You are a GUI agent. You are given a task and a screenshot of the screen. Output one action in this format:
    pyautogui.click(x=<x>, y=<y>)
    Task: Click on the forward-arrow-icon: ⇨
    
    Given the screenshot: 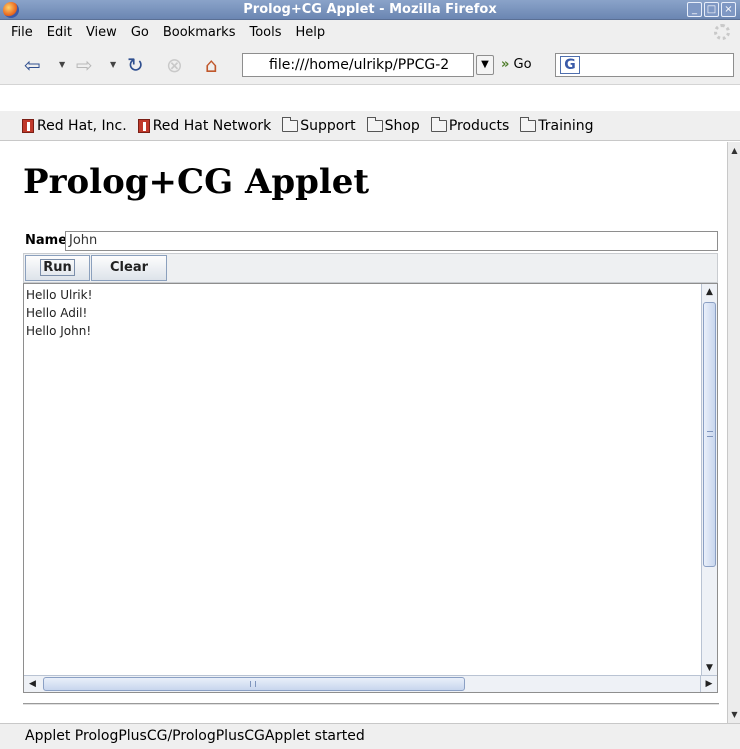 What is the action you would take?
    pyautogui.click(x=84, y=65)
    